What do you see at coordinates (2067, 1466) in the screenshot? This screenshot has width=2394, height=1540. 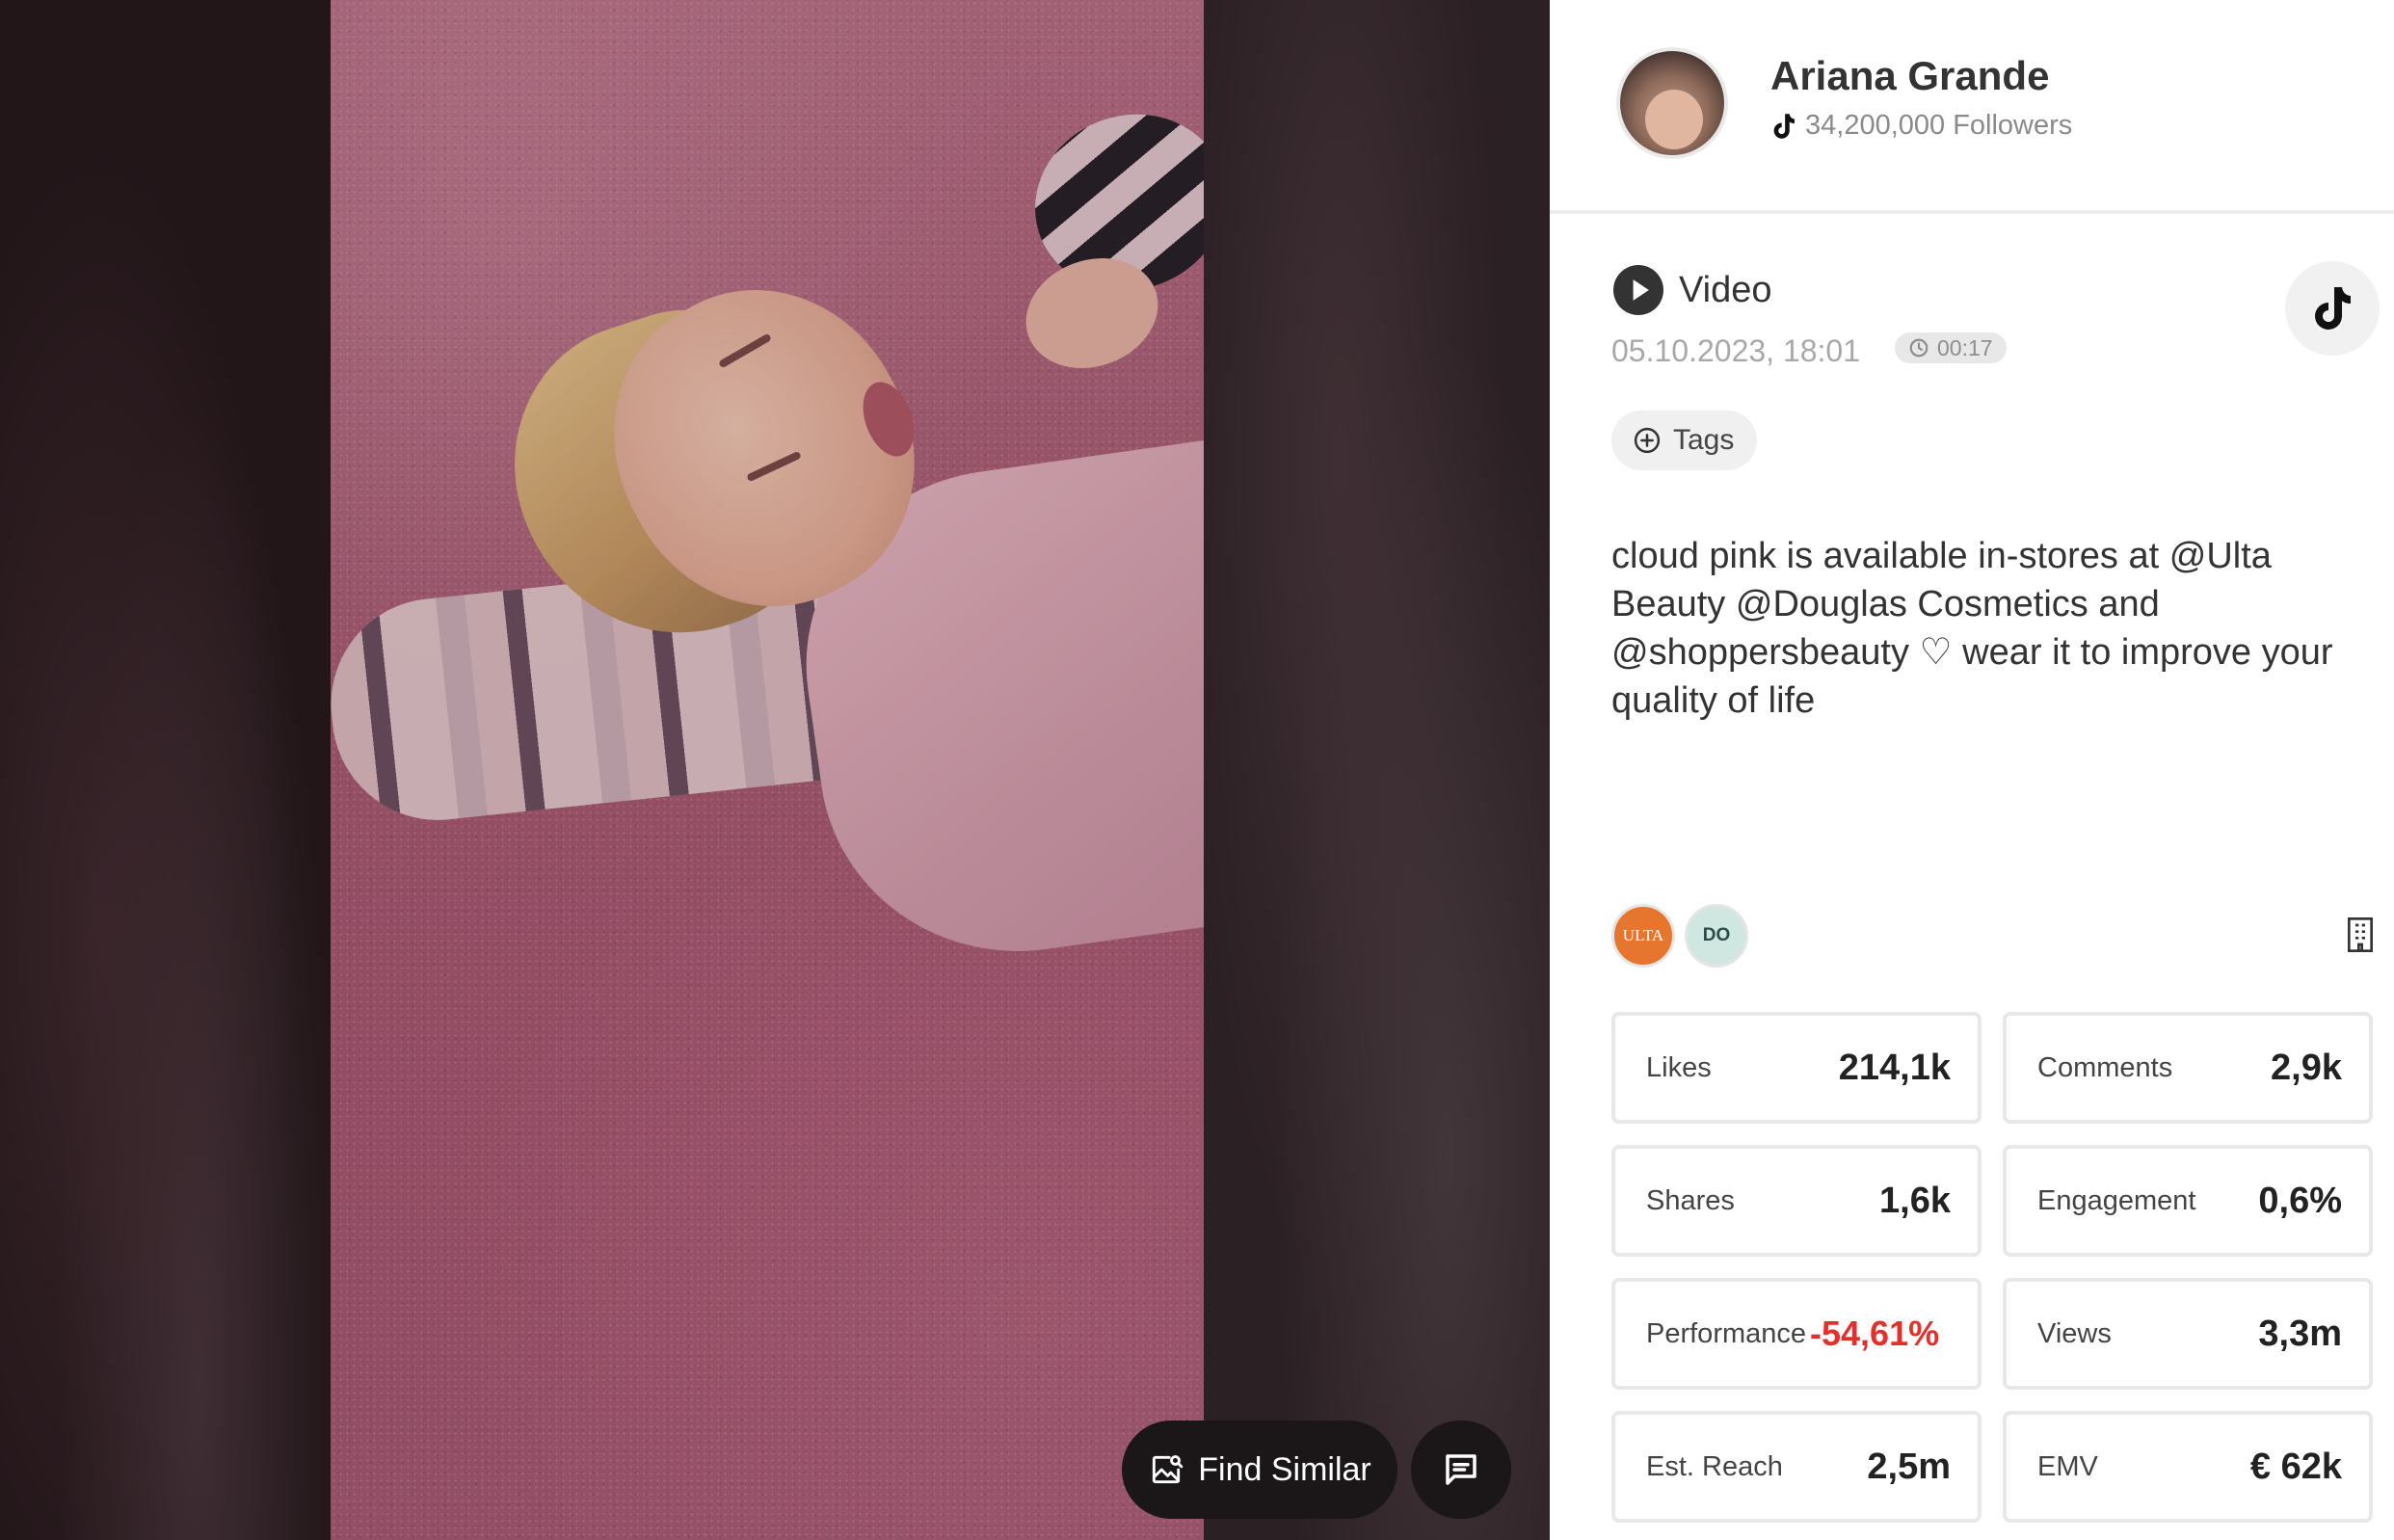 I see `stat-label: EMV` at bounding box center [2067, 1466].